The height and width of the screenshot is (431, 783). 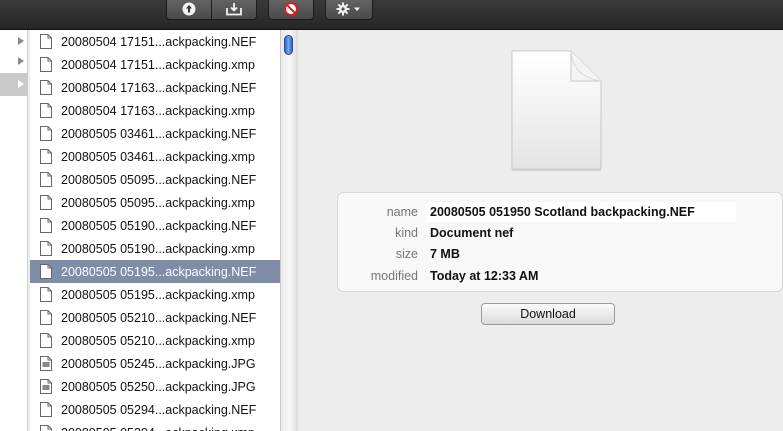 I want to click on info-label-modified: modified, so click(x=394, y=276).